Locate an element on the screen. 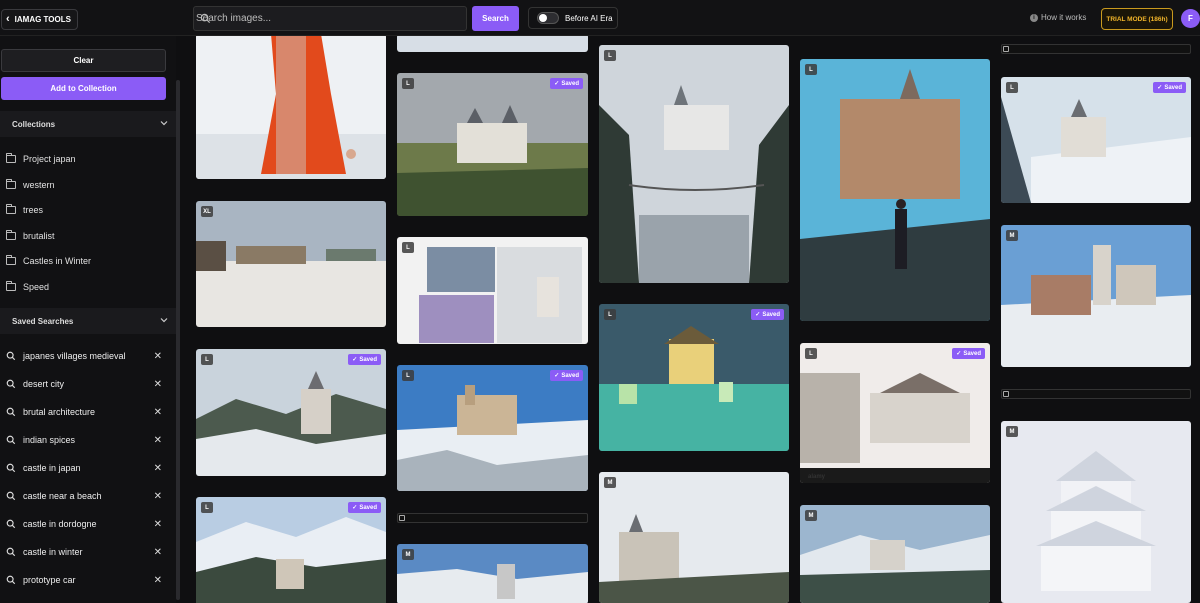 The image size is (1200, 603). back-button: ‹ IAMAG TOOLS is located at coordinates (39, 19).